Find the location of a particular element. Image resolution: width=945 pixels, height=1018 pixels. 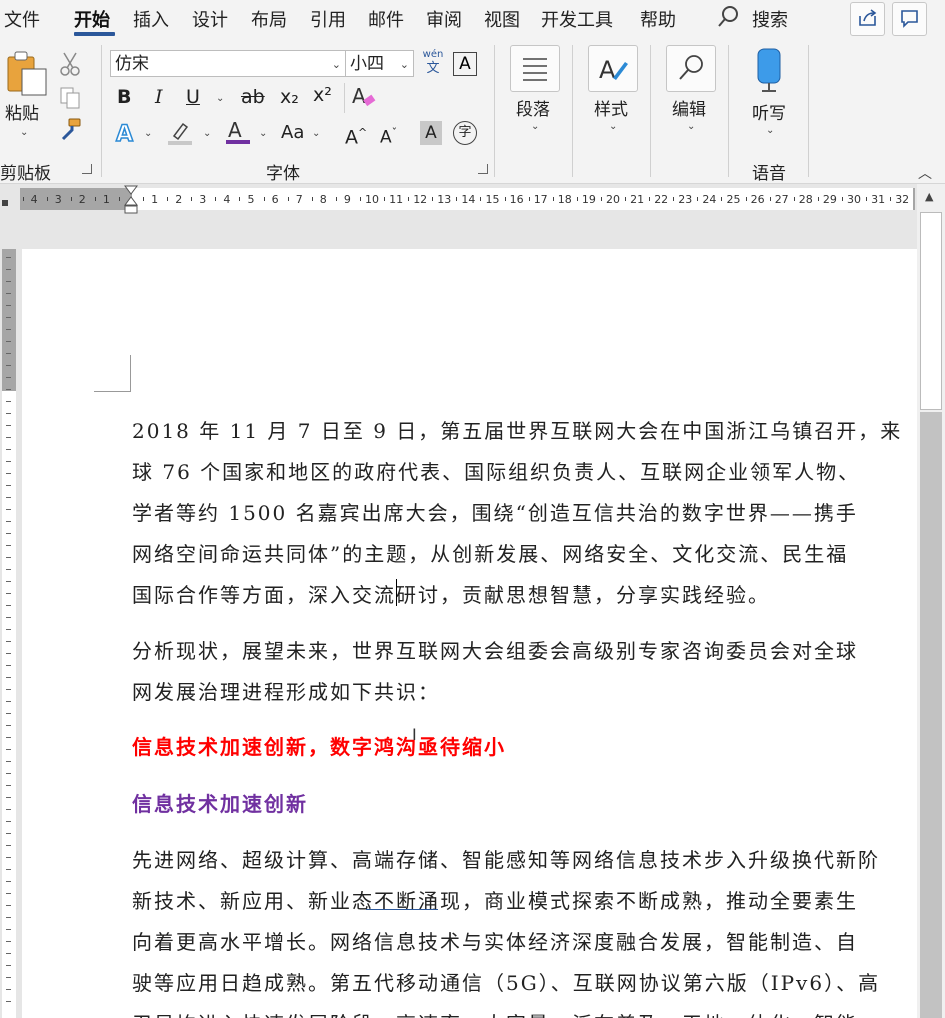

para2-line1: 分析现状，展望未来，世界互联网大会组委会高级别专家咨询委员会对全球 is located at coordinates (495, 649).